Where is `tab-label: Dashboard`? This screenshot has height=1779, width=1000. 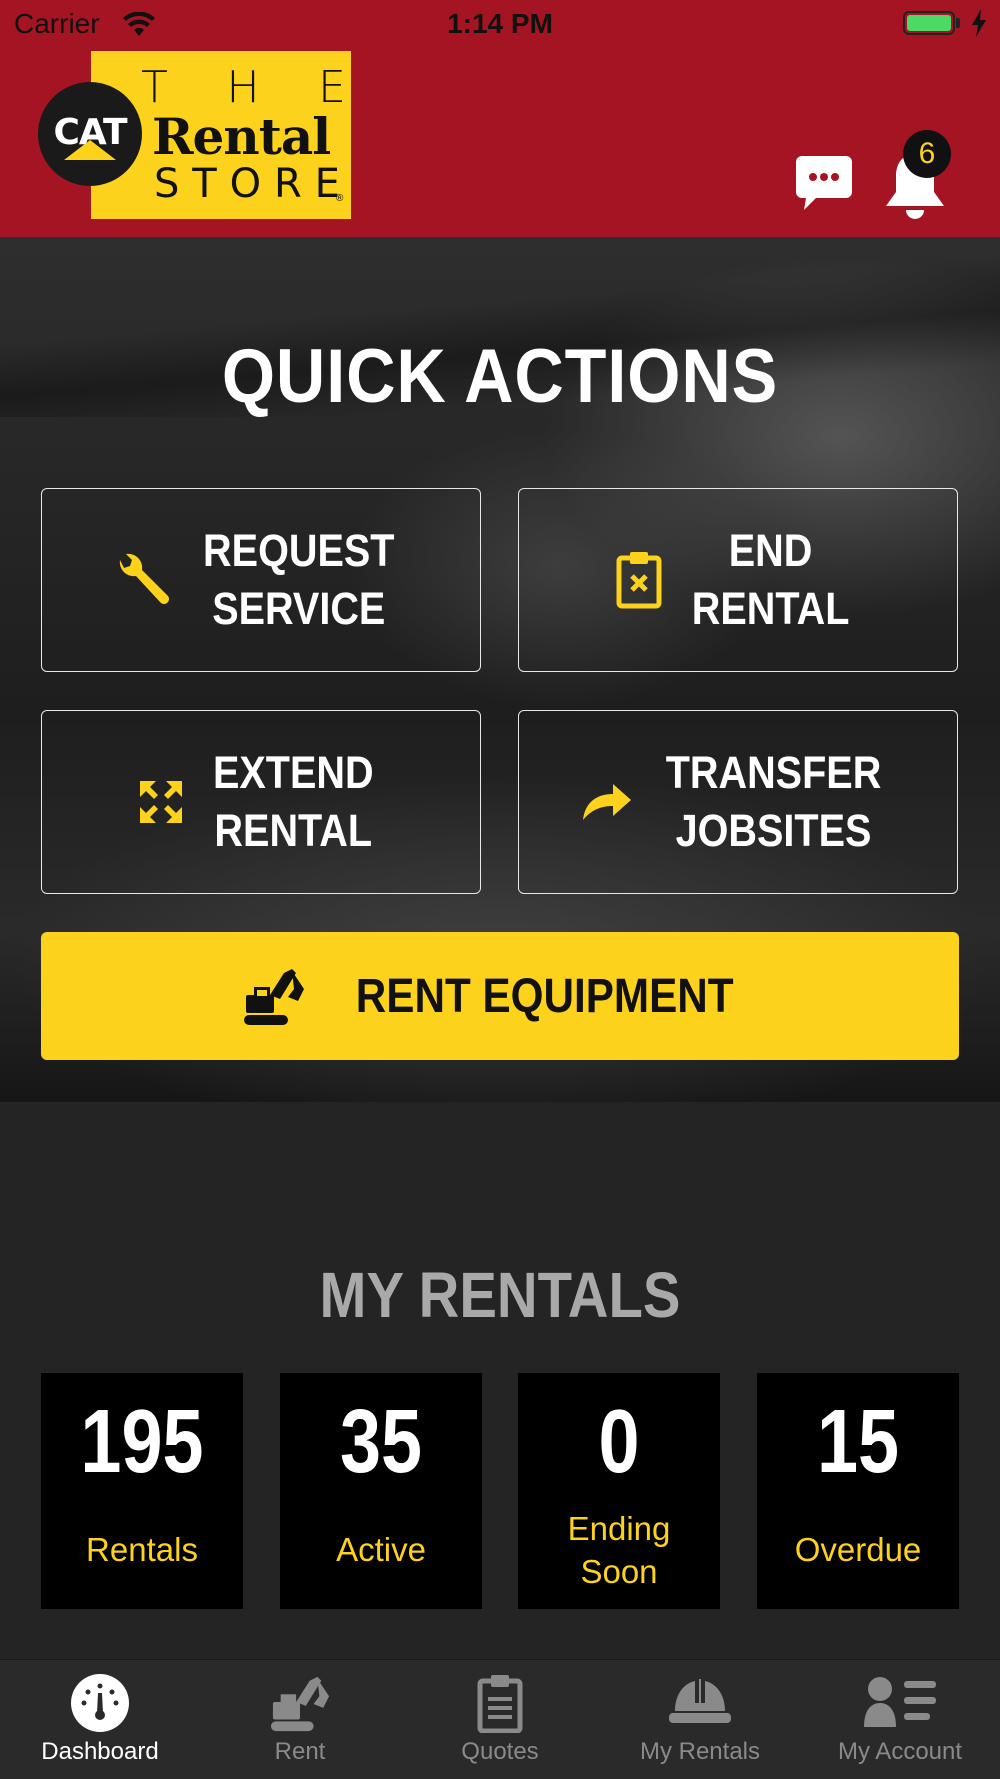
tab-label: Dashboard is located at coordinates (100, 1751).